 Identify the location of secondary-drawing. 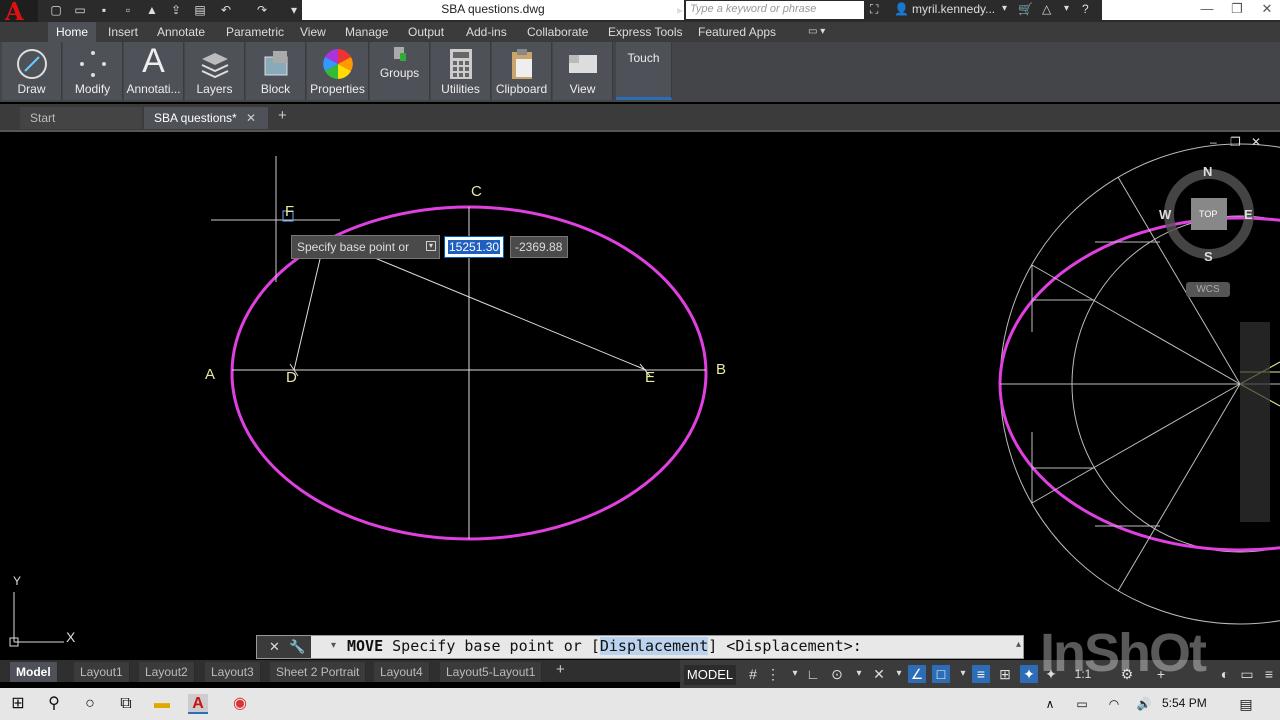
(1139, 384).